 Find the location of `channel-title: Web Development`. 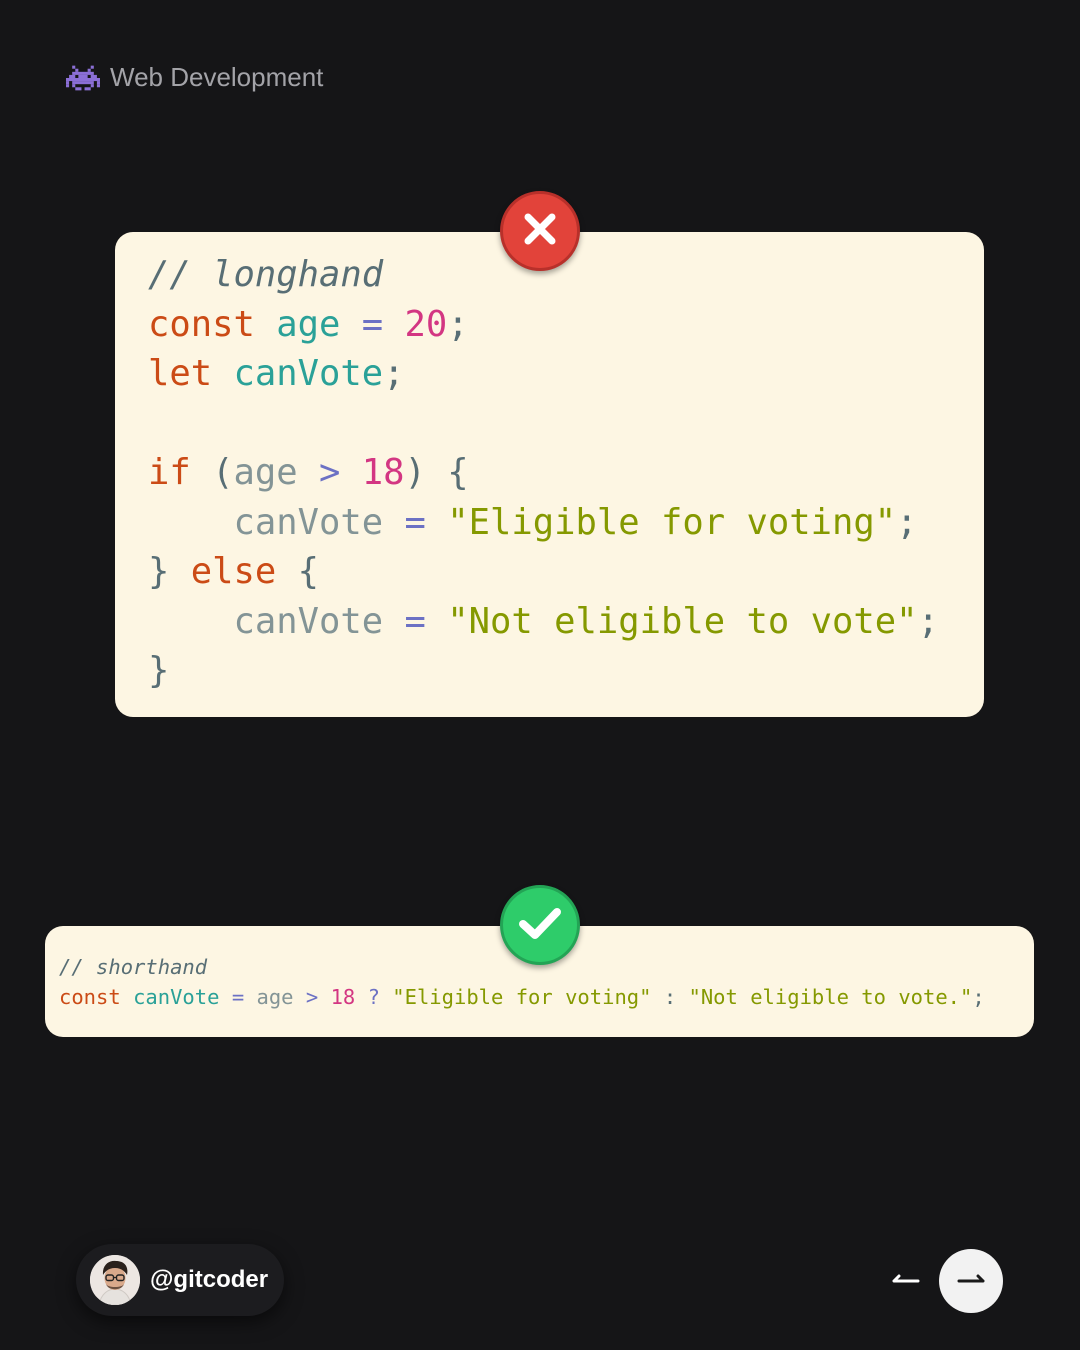

channel-title: Web Development is located at coordinates (217, 77).